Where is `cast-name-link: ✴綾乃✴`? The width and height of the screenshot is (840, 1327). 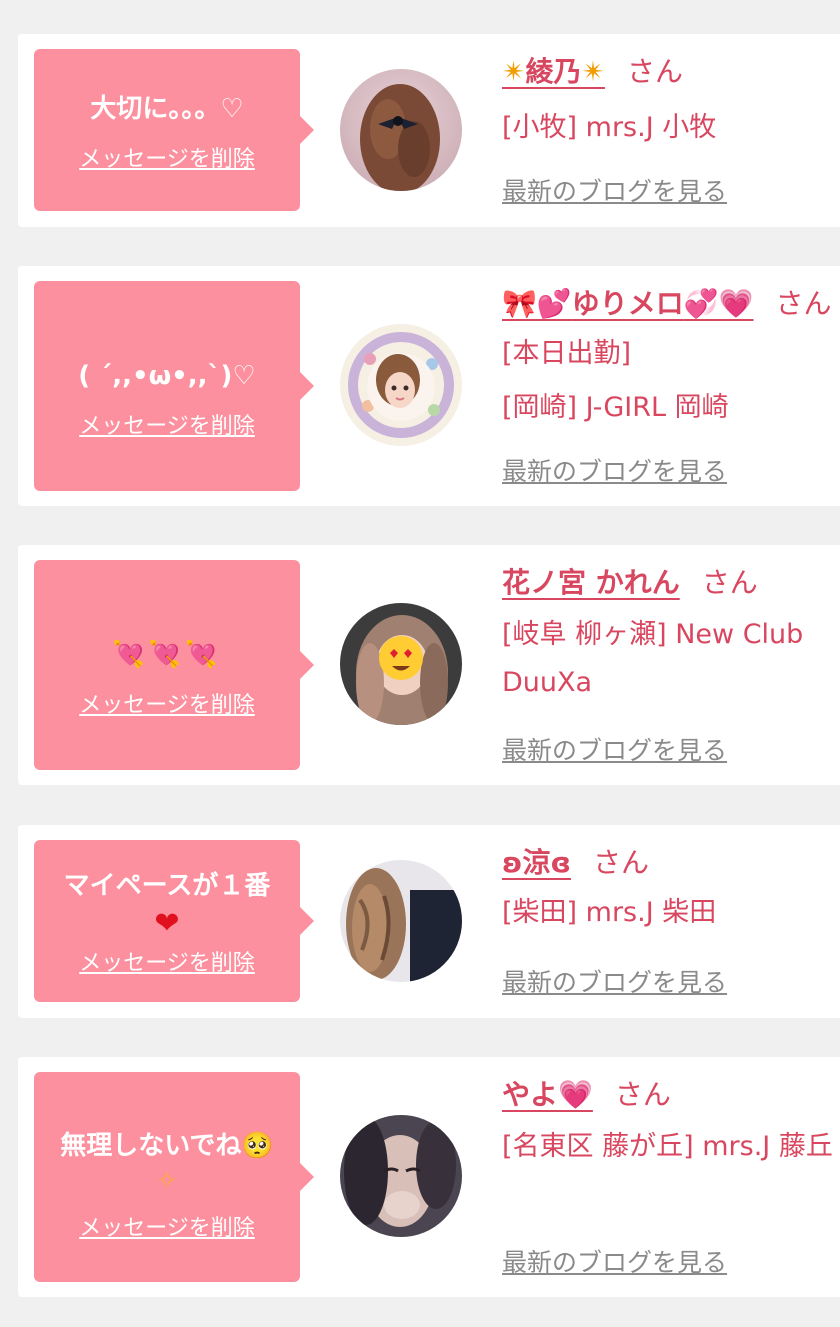
cast-name-link: ✴綾乃✴ is located at coordinates (553, 71).